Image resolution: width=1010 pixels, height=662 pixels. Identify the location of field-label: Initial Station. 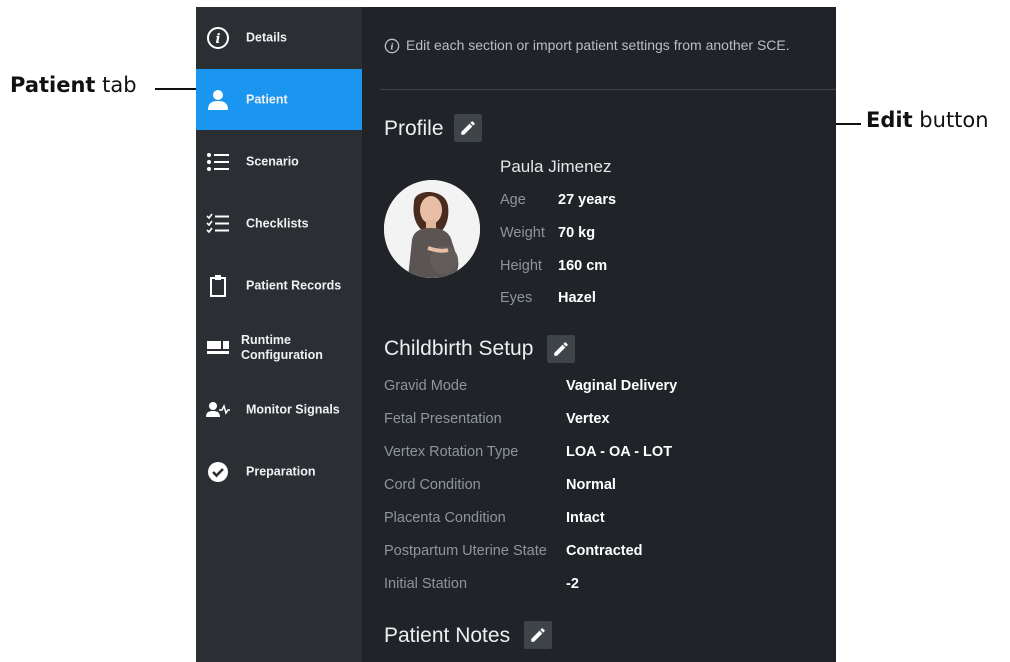
(426, 584).